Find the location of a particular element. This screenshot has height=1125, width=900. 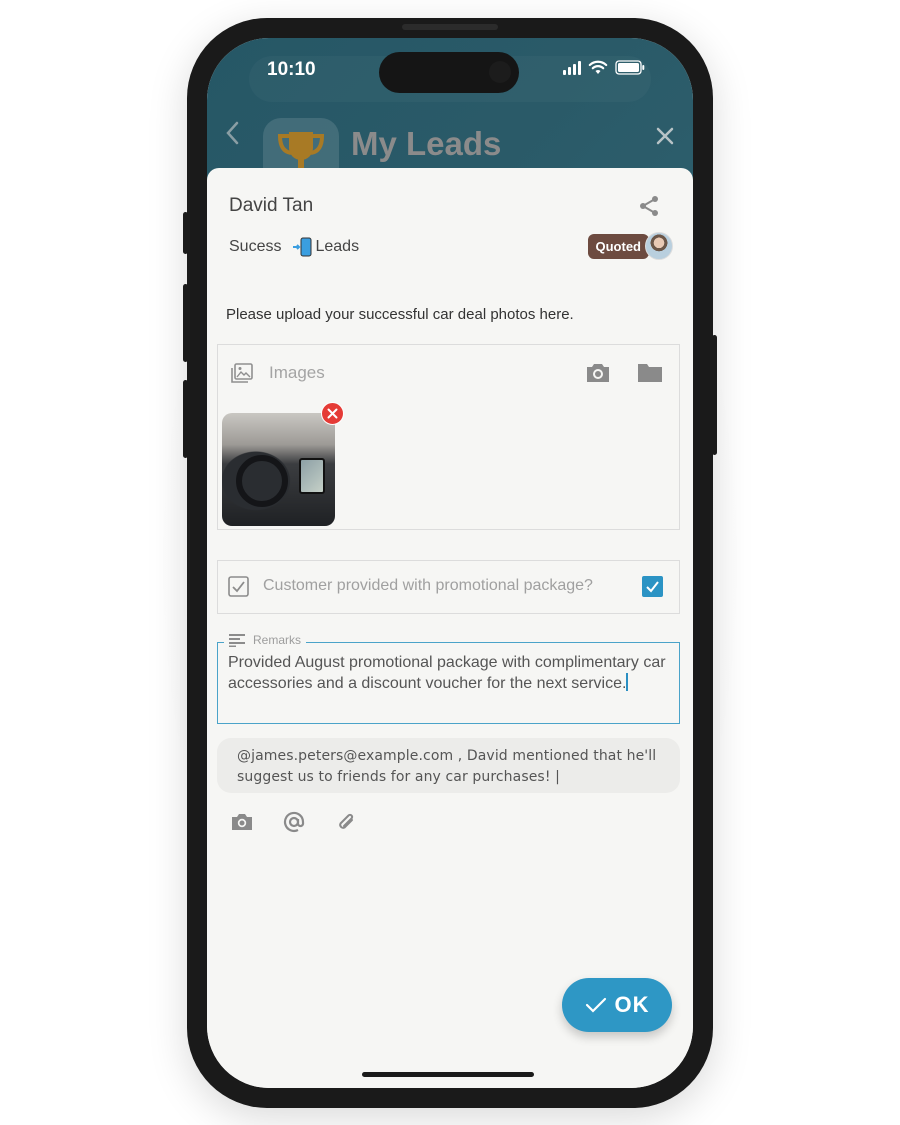

text-lines-icon is located at coordinates (237, 640).